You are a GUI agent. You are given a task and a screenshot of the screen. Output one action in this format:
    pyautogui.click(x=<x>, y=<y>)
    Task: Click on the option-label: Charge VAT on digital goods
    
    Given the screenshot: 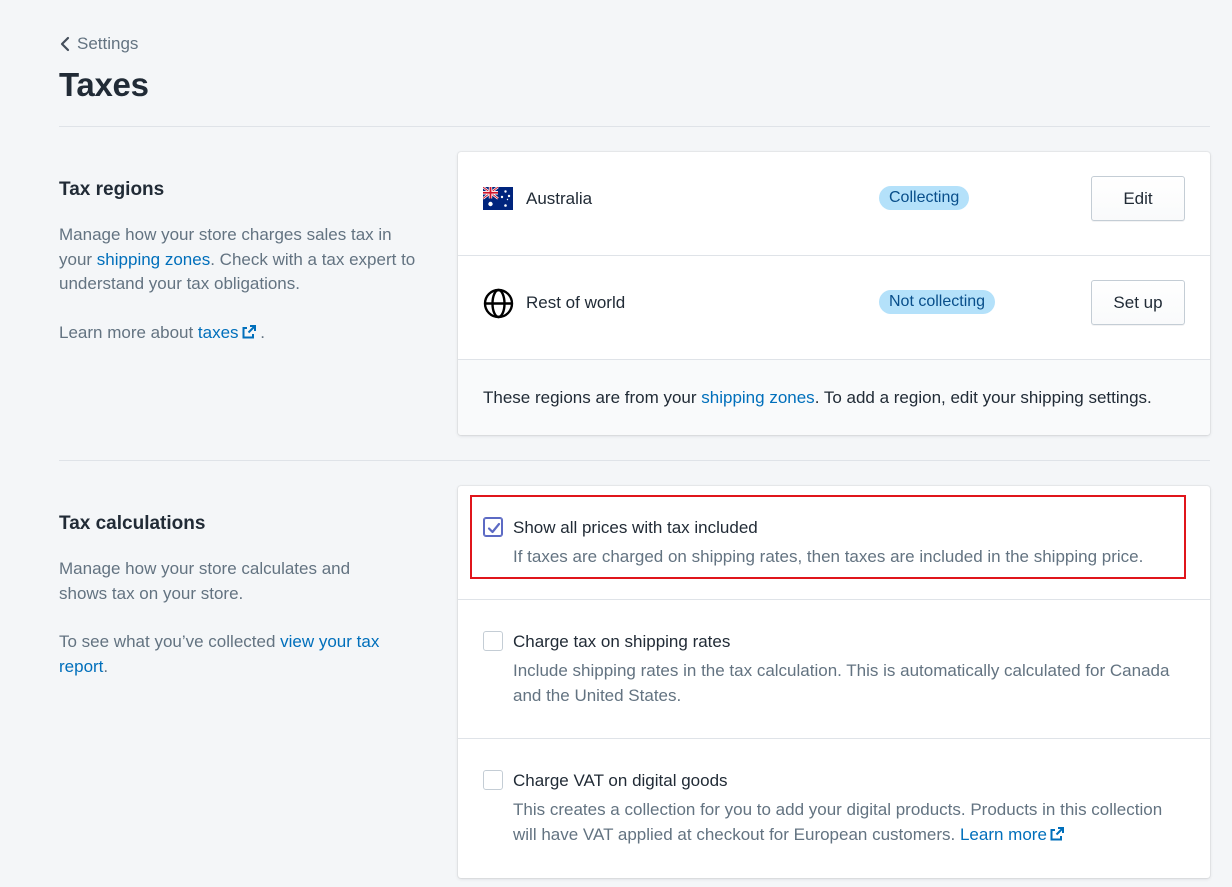 What is the action you would take?
    pyautogui.click(x=620, y=780)
    